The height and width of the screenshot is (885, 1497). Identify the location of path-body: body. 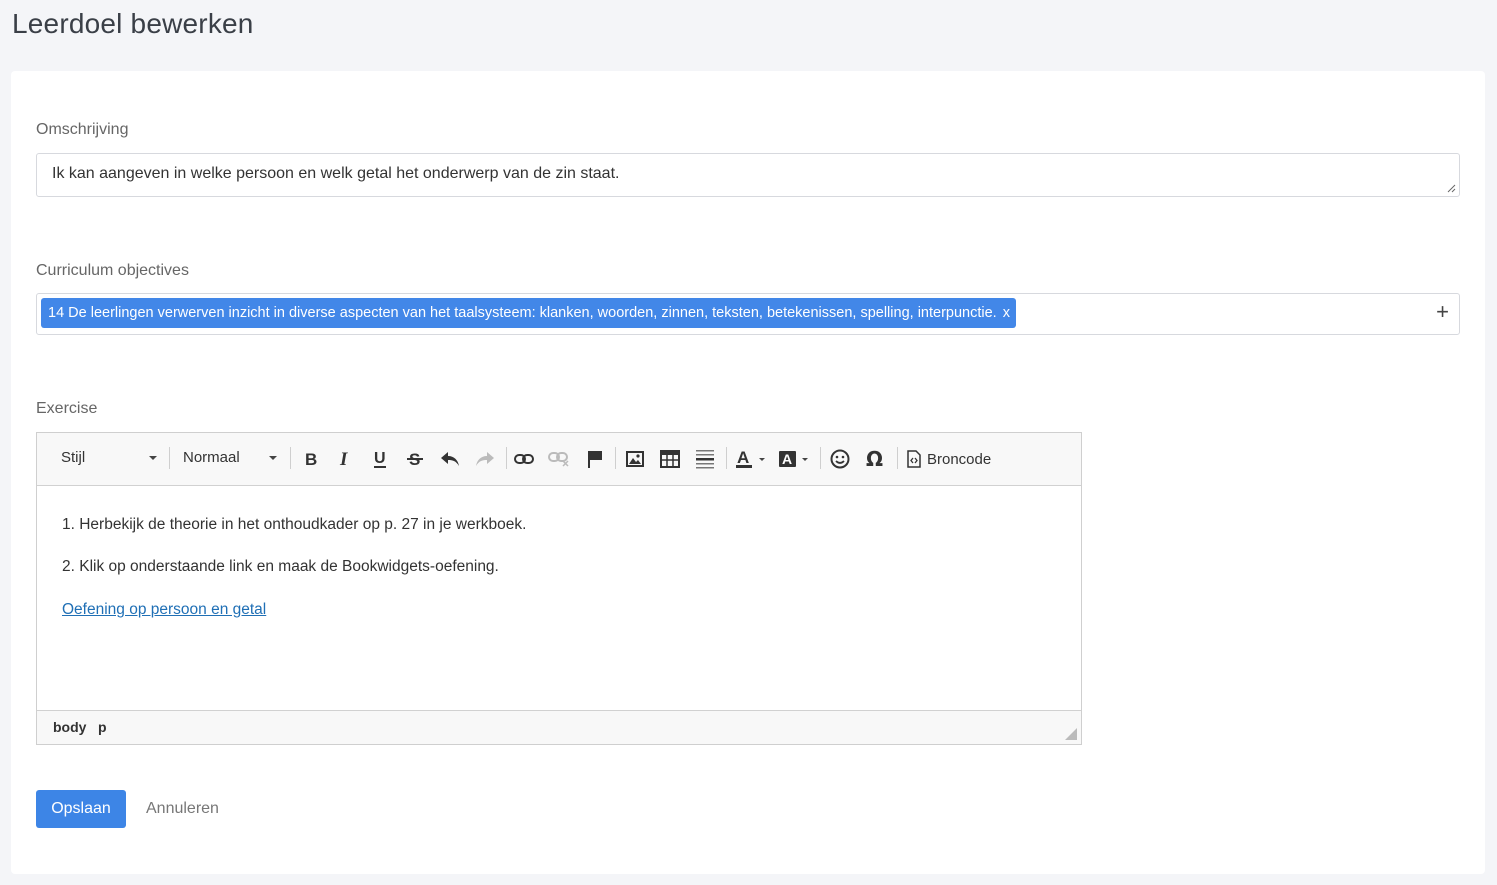
(69, 727).